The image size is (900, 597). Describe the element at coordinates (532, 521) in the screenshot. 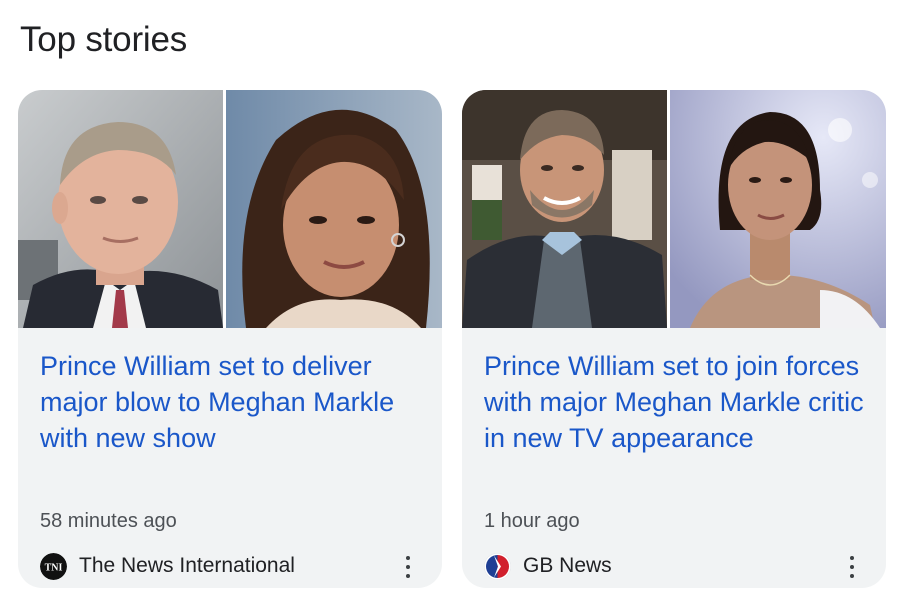

I see `story-timestamp: 1 hour ago` at that location.